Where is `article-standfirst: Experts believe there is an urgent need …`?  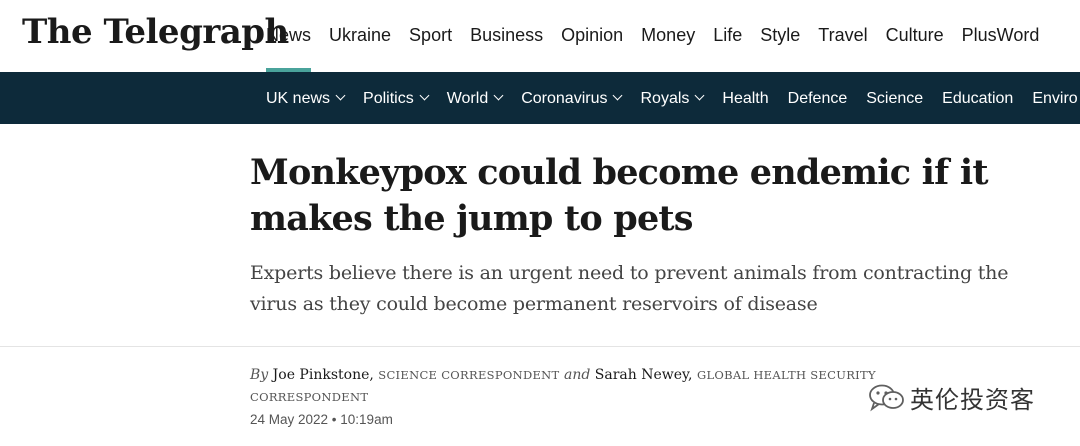
article-standfirst: Experts believe there is an urgent need … is located at coordinates (629, 288).